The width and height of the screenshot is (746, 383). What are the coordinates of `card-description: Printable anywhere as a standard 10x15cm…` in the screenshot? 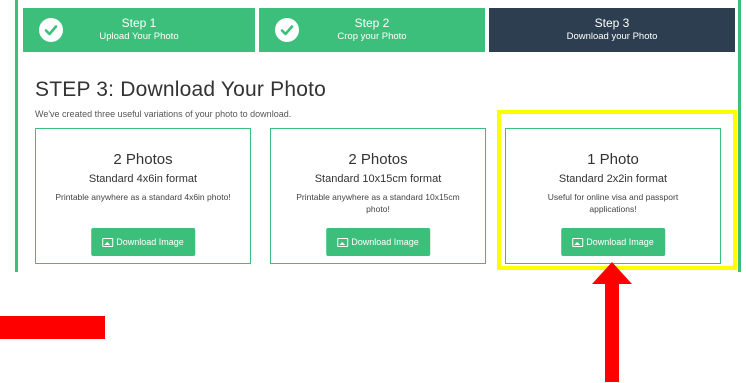 It's located at (378, 203).